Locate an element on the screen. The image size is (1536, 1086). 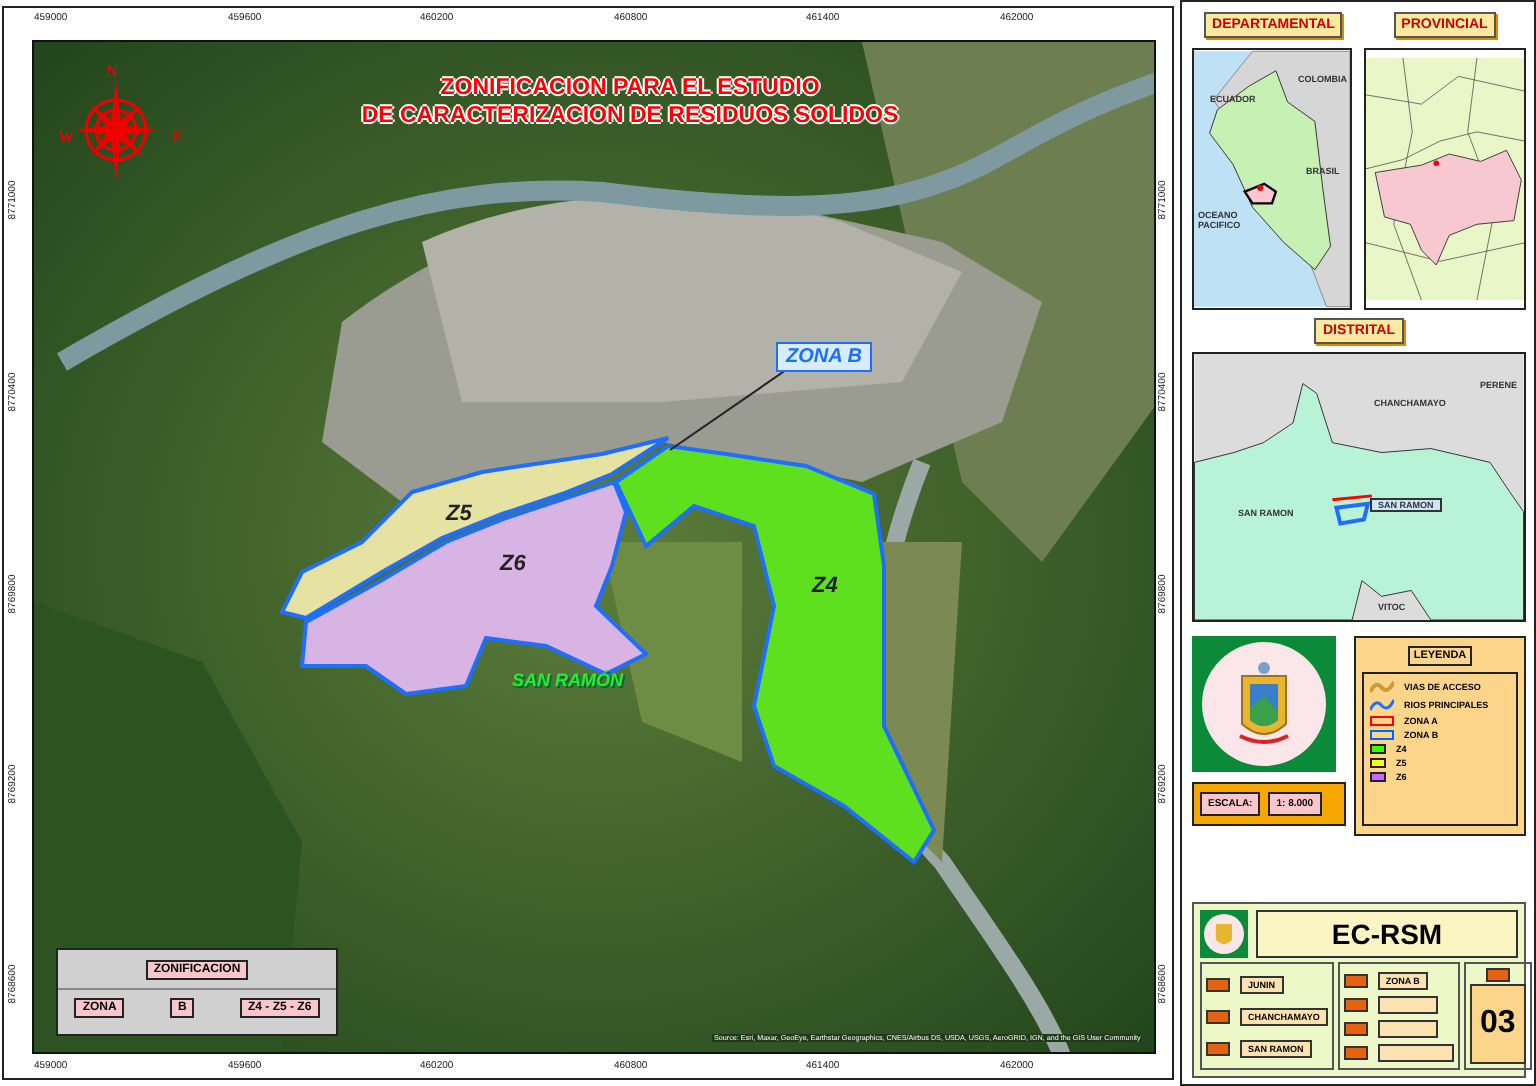
sheet-number: 03 is located at coordinates (1497, 1023).